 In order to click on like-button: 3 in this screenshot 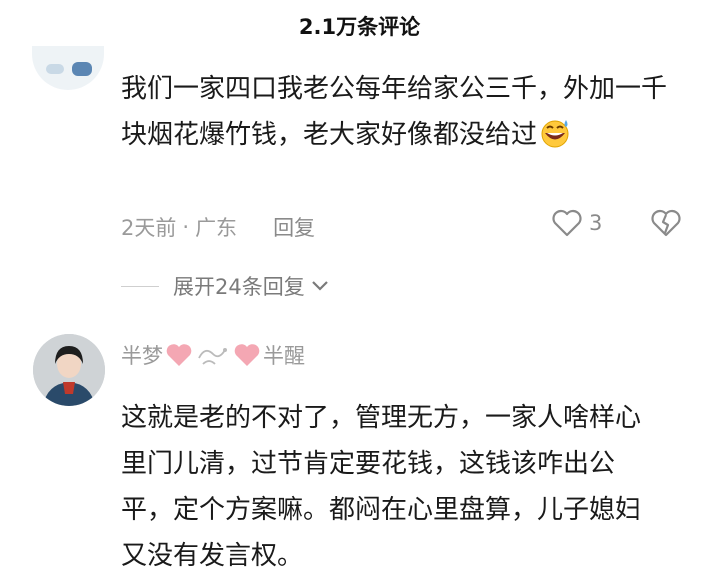, I will do `click(576, 223)`.